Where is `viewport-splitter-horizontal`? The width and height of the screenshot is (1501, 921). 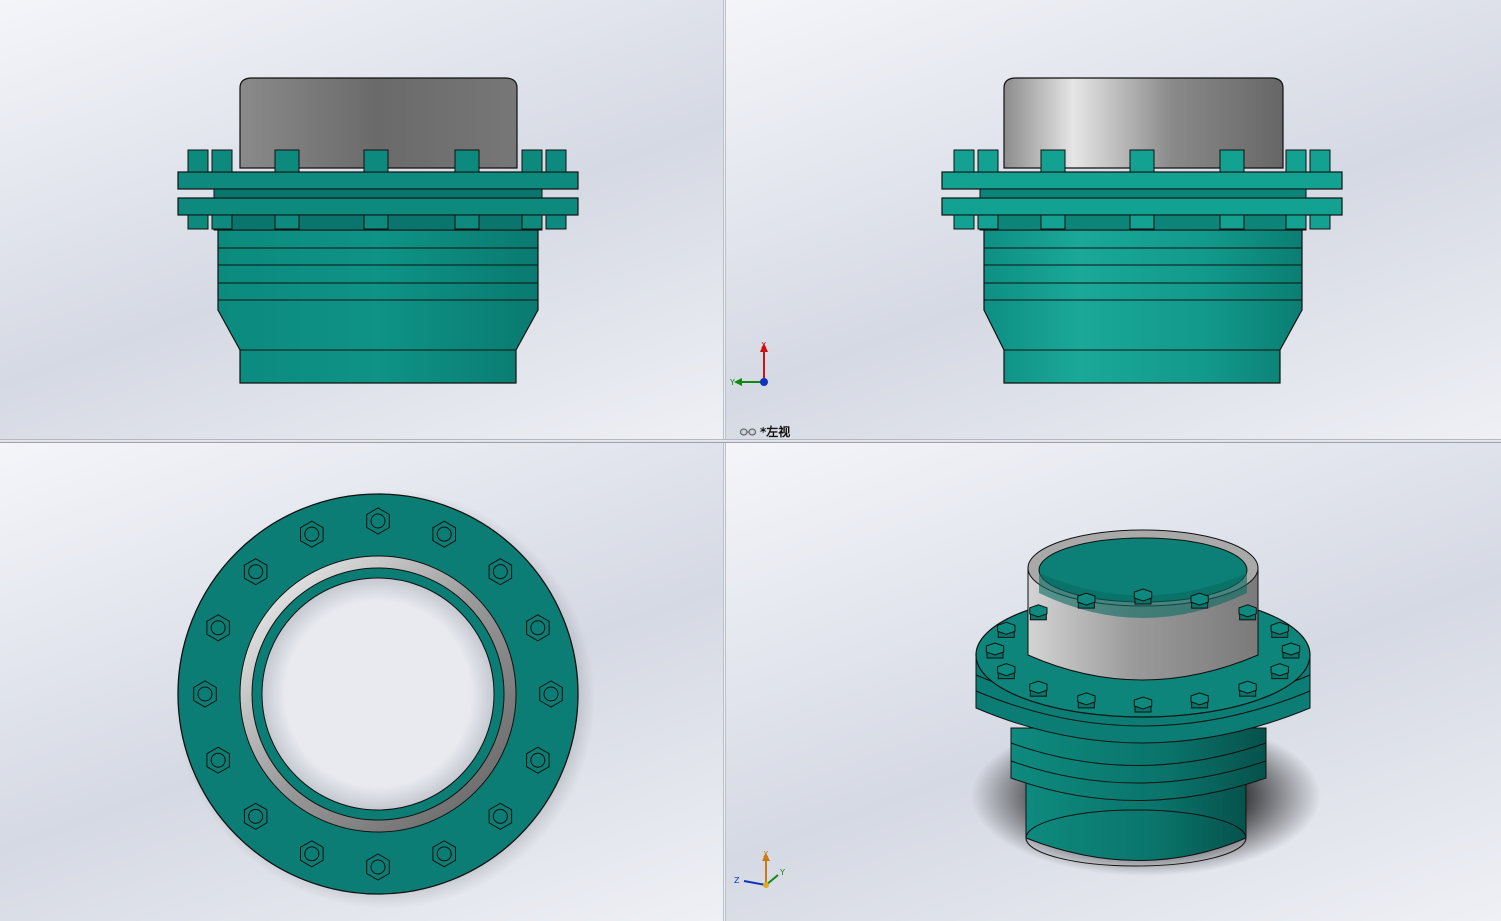 viewport-splitter-horizontal is located at coordinates (750, 441).